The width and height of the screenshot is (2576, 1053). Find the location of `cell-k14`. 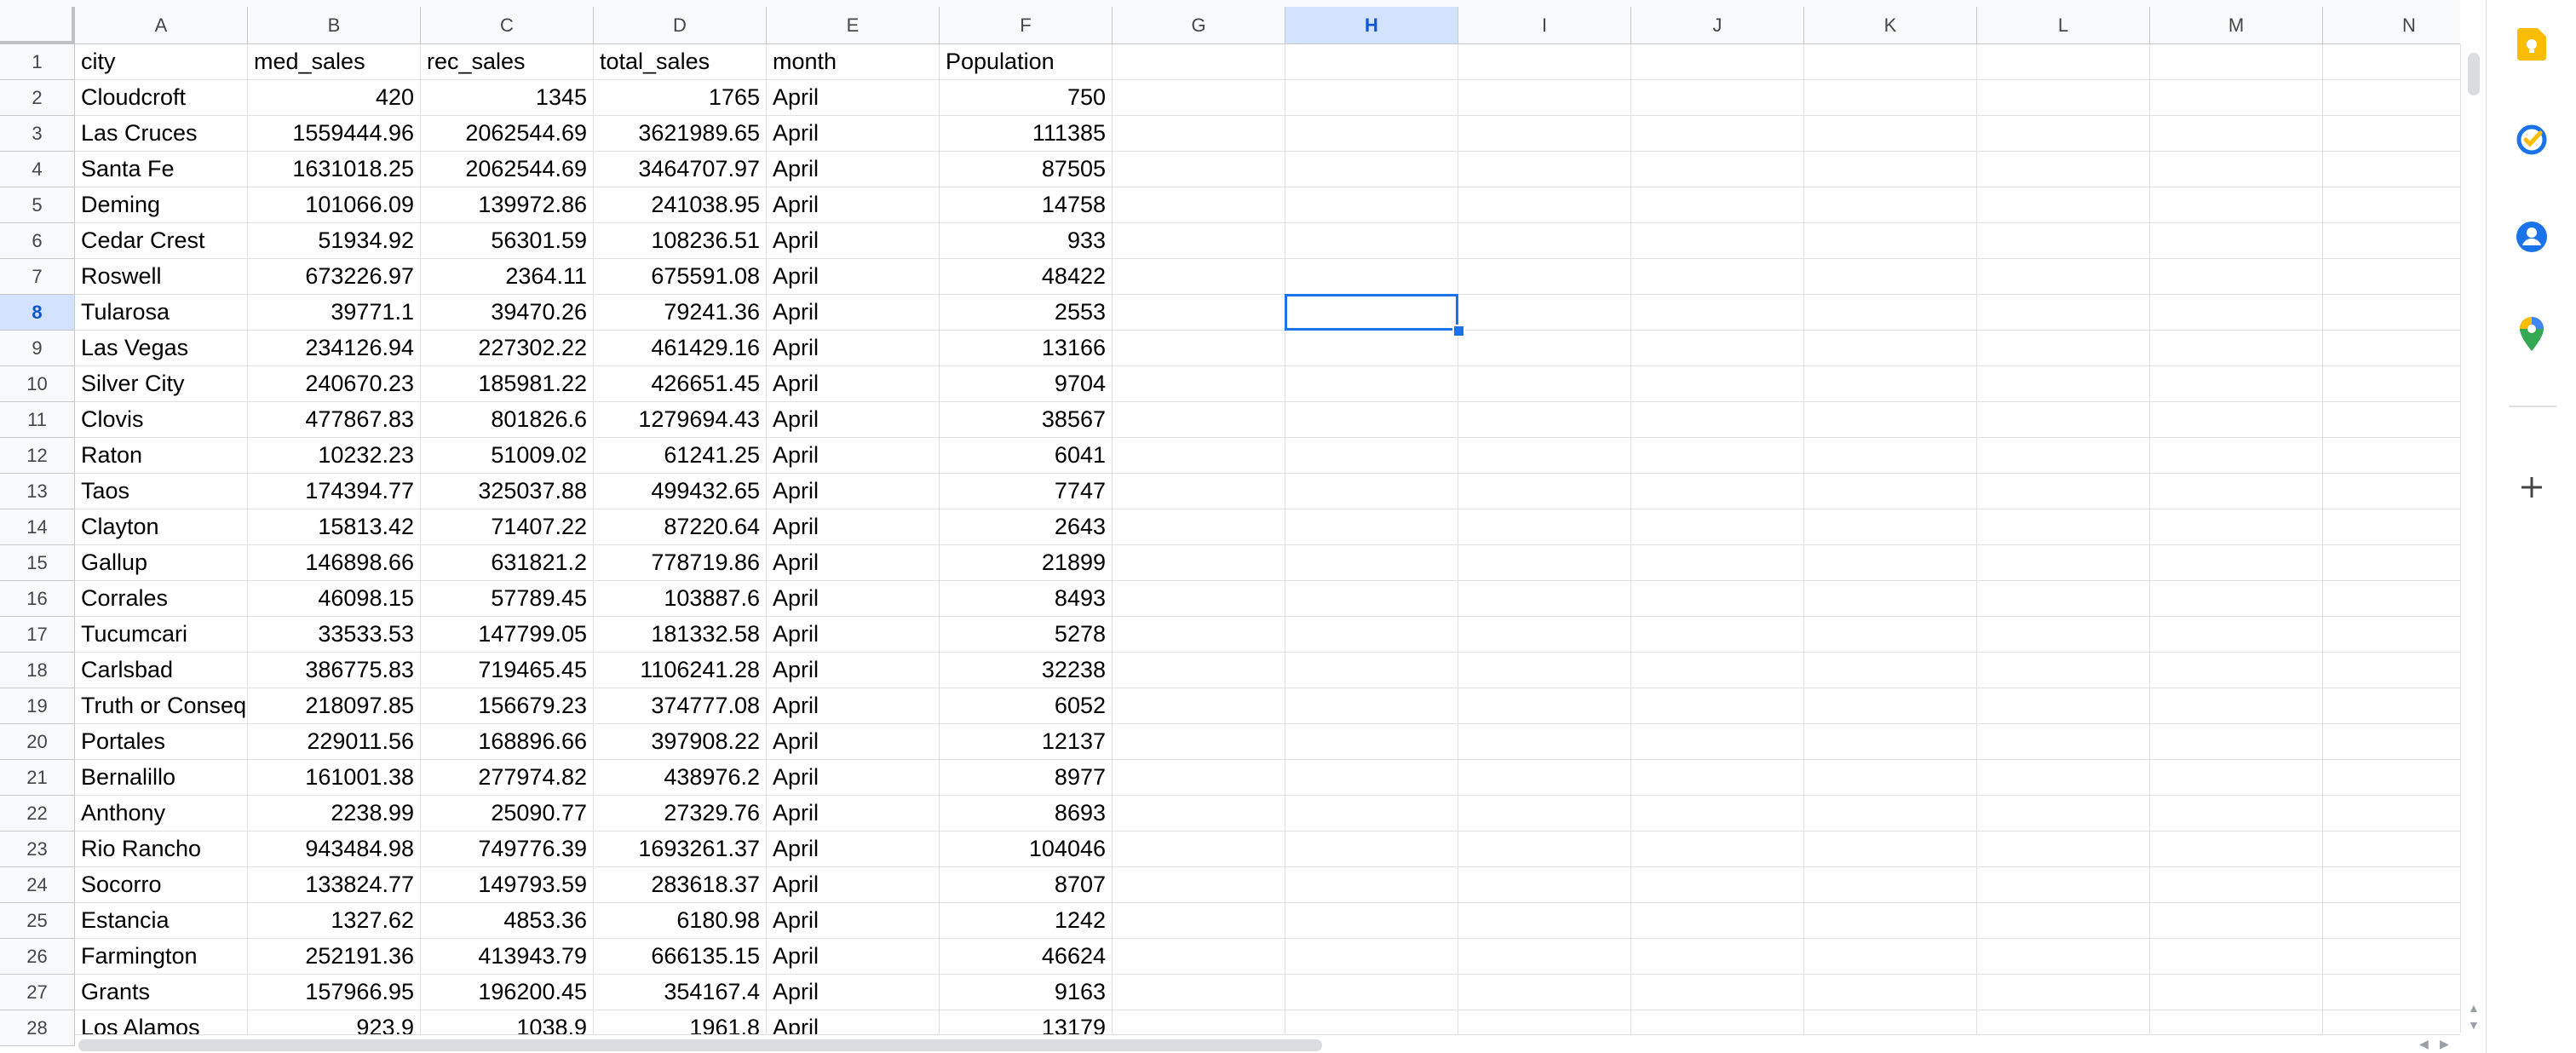

cell-k14 is located at coordinates (1891, 527).